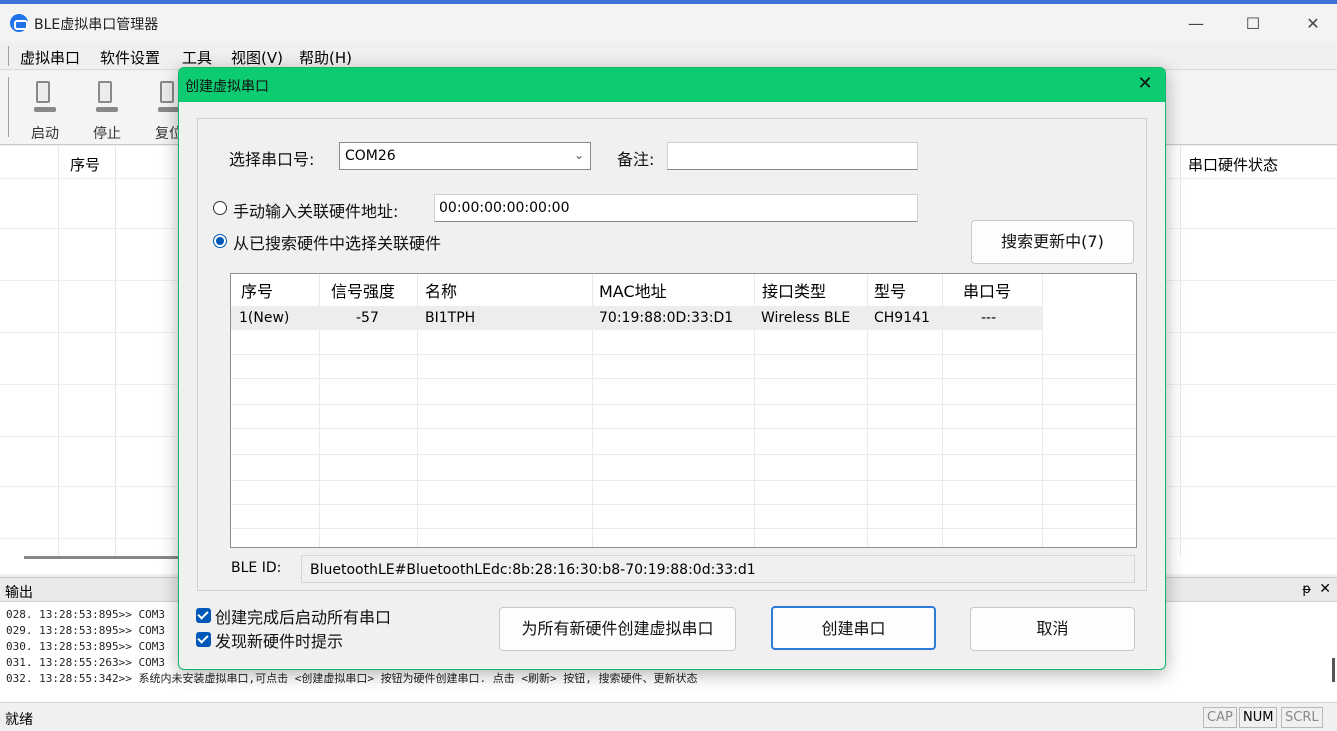 This screenshot has height=731, width=1337. I want to click on menu-bar: 虚拟串口 软件设置 工具 视图(V) 帮助(H), so click(668, 56).